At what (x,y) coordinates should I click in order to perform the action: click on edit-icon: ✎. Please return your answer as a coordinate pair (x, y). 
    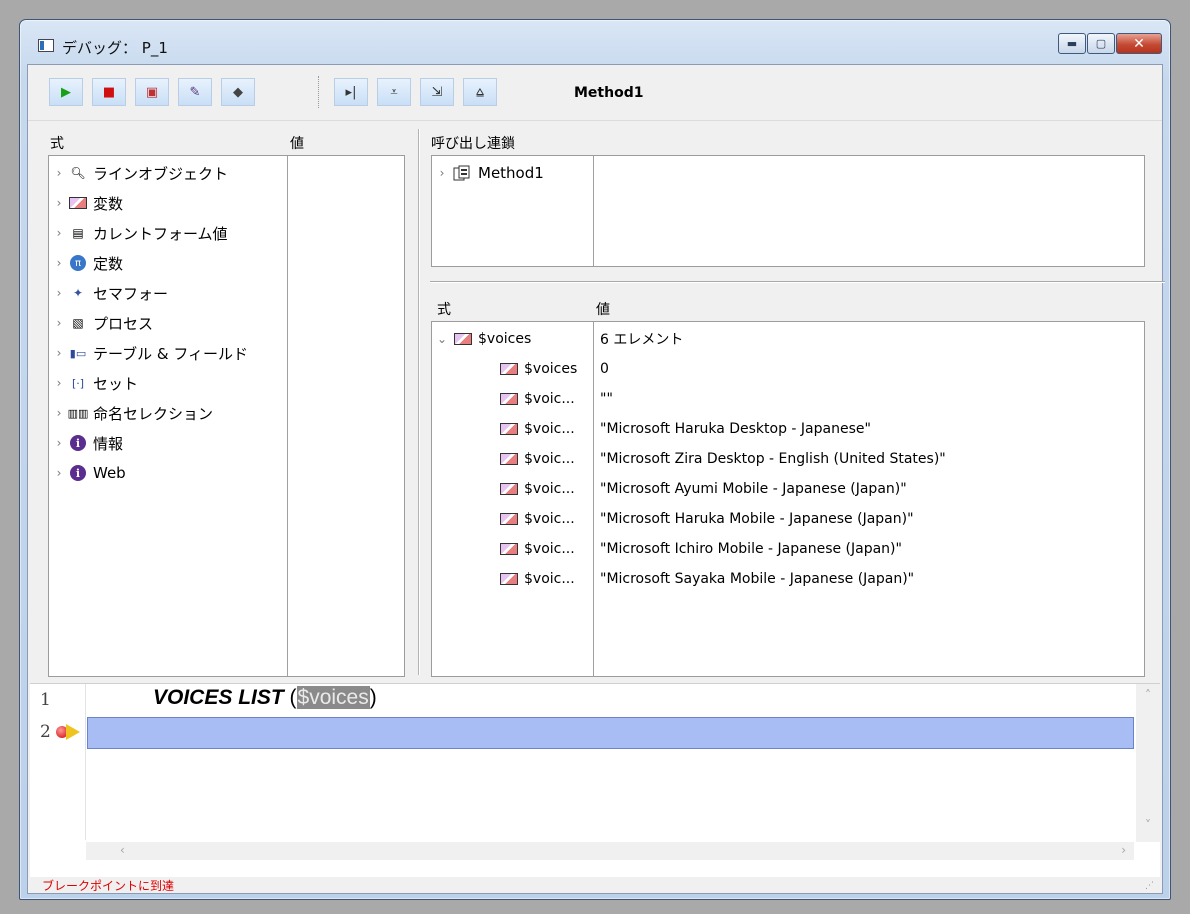
    Looking at the image, I should click on (195, 92).